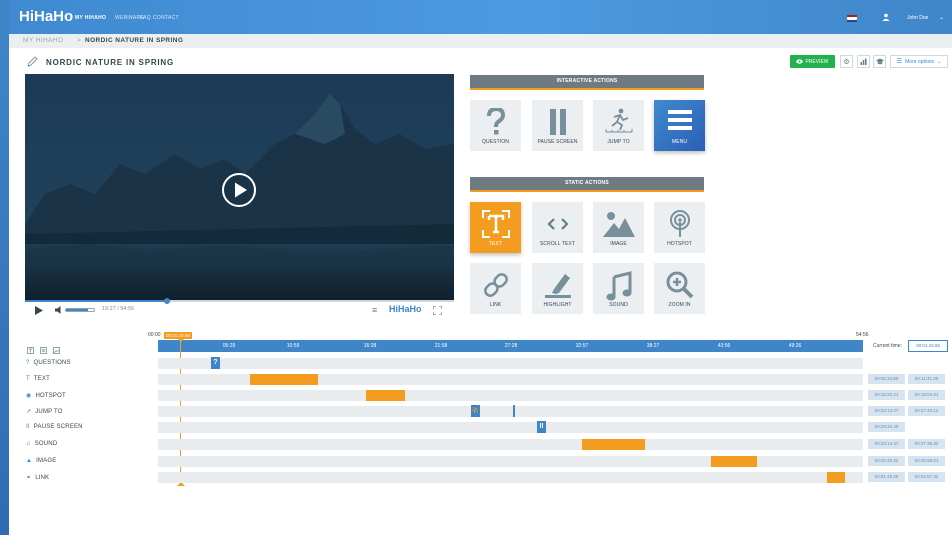 Image resolution: width=952 pixels, height=535 pixels. I want to click on timeline-row-label: ? QUESTIONS, so click(48, 363).